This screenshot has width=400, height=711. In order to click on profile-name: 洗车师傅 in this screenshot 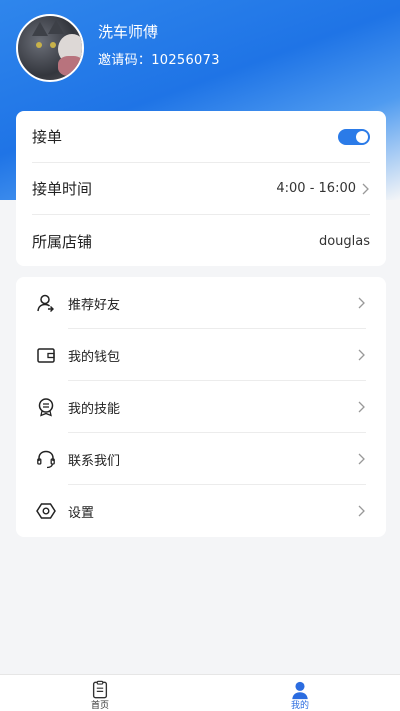, I will do `click(128, 32)`.